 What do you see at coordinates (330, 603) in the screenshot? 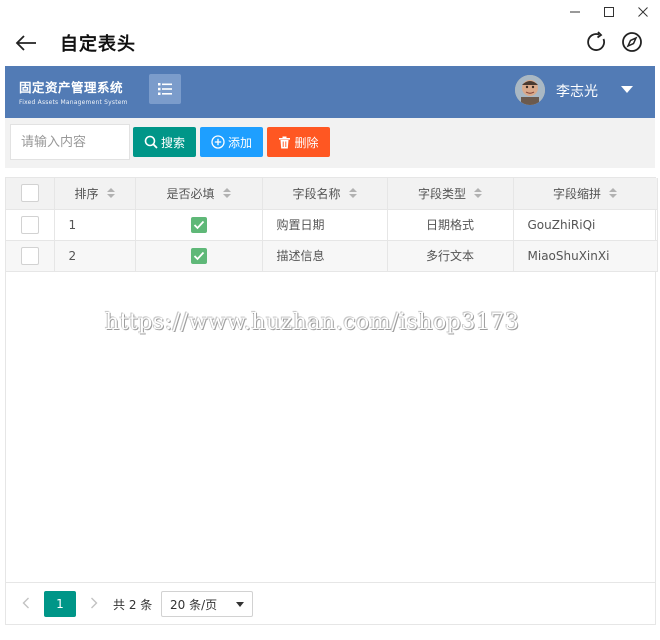
I see `pagination: 1 共 2 条 20 条/页` at bounding box center [330, 603].